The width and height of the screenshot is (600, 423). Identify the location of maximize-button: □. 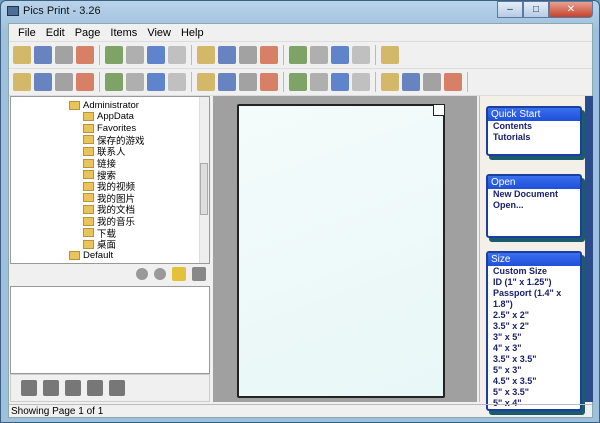
(536, 9).